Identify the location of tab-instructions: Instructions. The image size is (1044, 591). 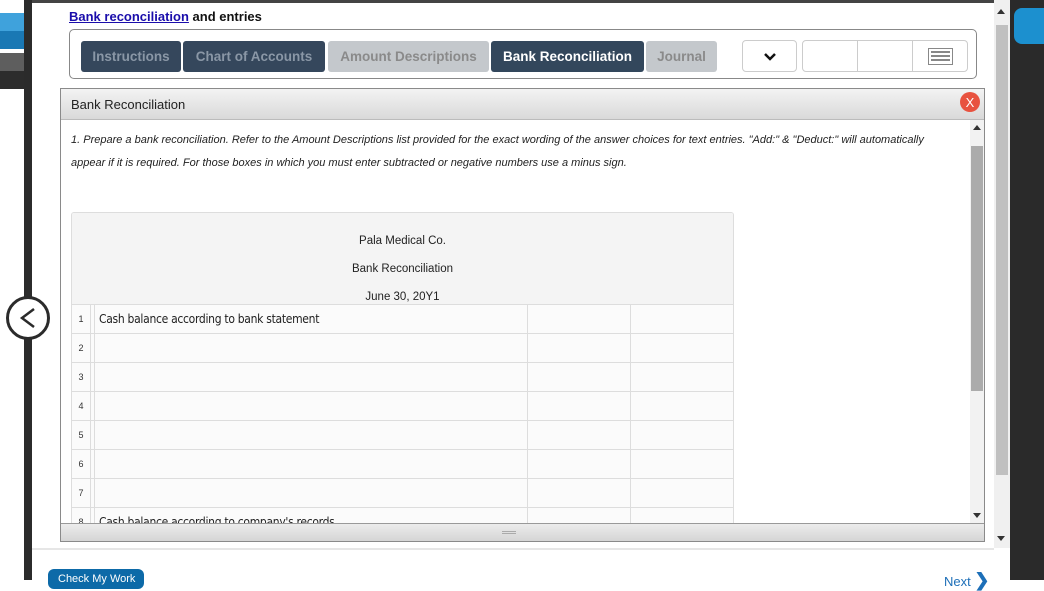
(131, 56).